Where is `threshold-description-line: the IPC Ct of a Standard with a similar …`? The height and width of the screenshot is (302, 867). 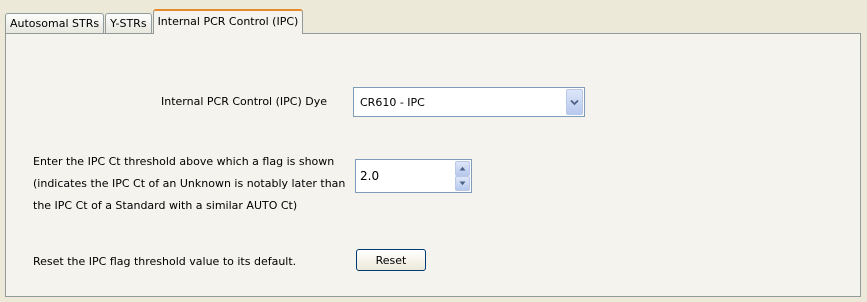 threshold-description-line: the IPC Ct of a Standard with a similar … is located at coordinates (165, 205).